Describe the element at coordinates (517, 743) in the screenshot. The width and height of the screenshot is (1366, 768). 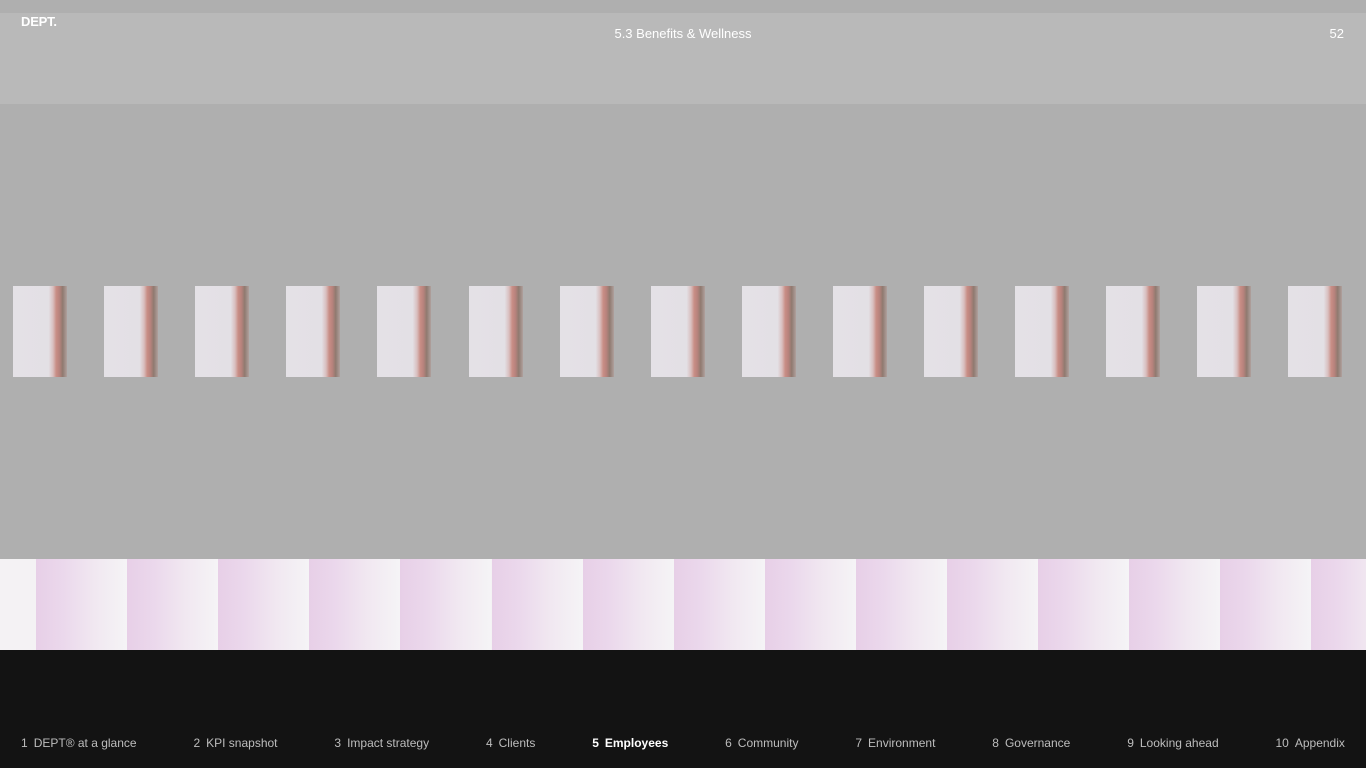
I see `nav-item-label: Clients` at that location.